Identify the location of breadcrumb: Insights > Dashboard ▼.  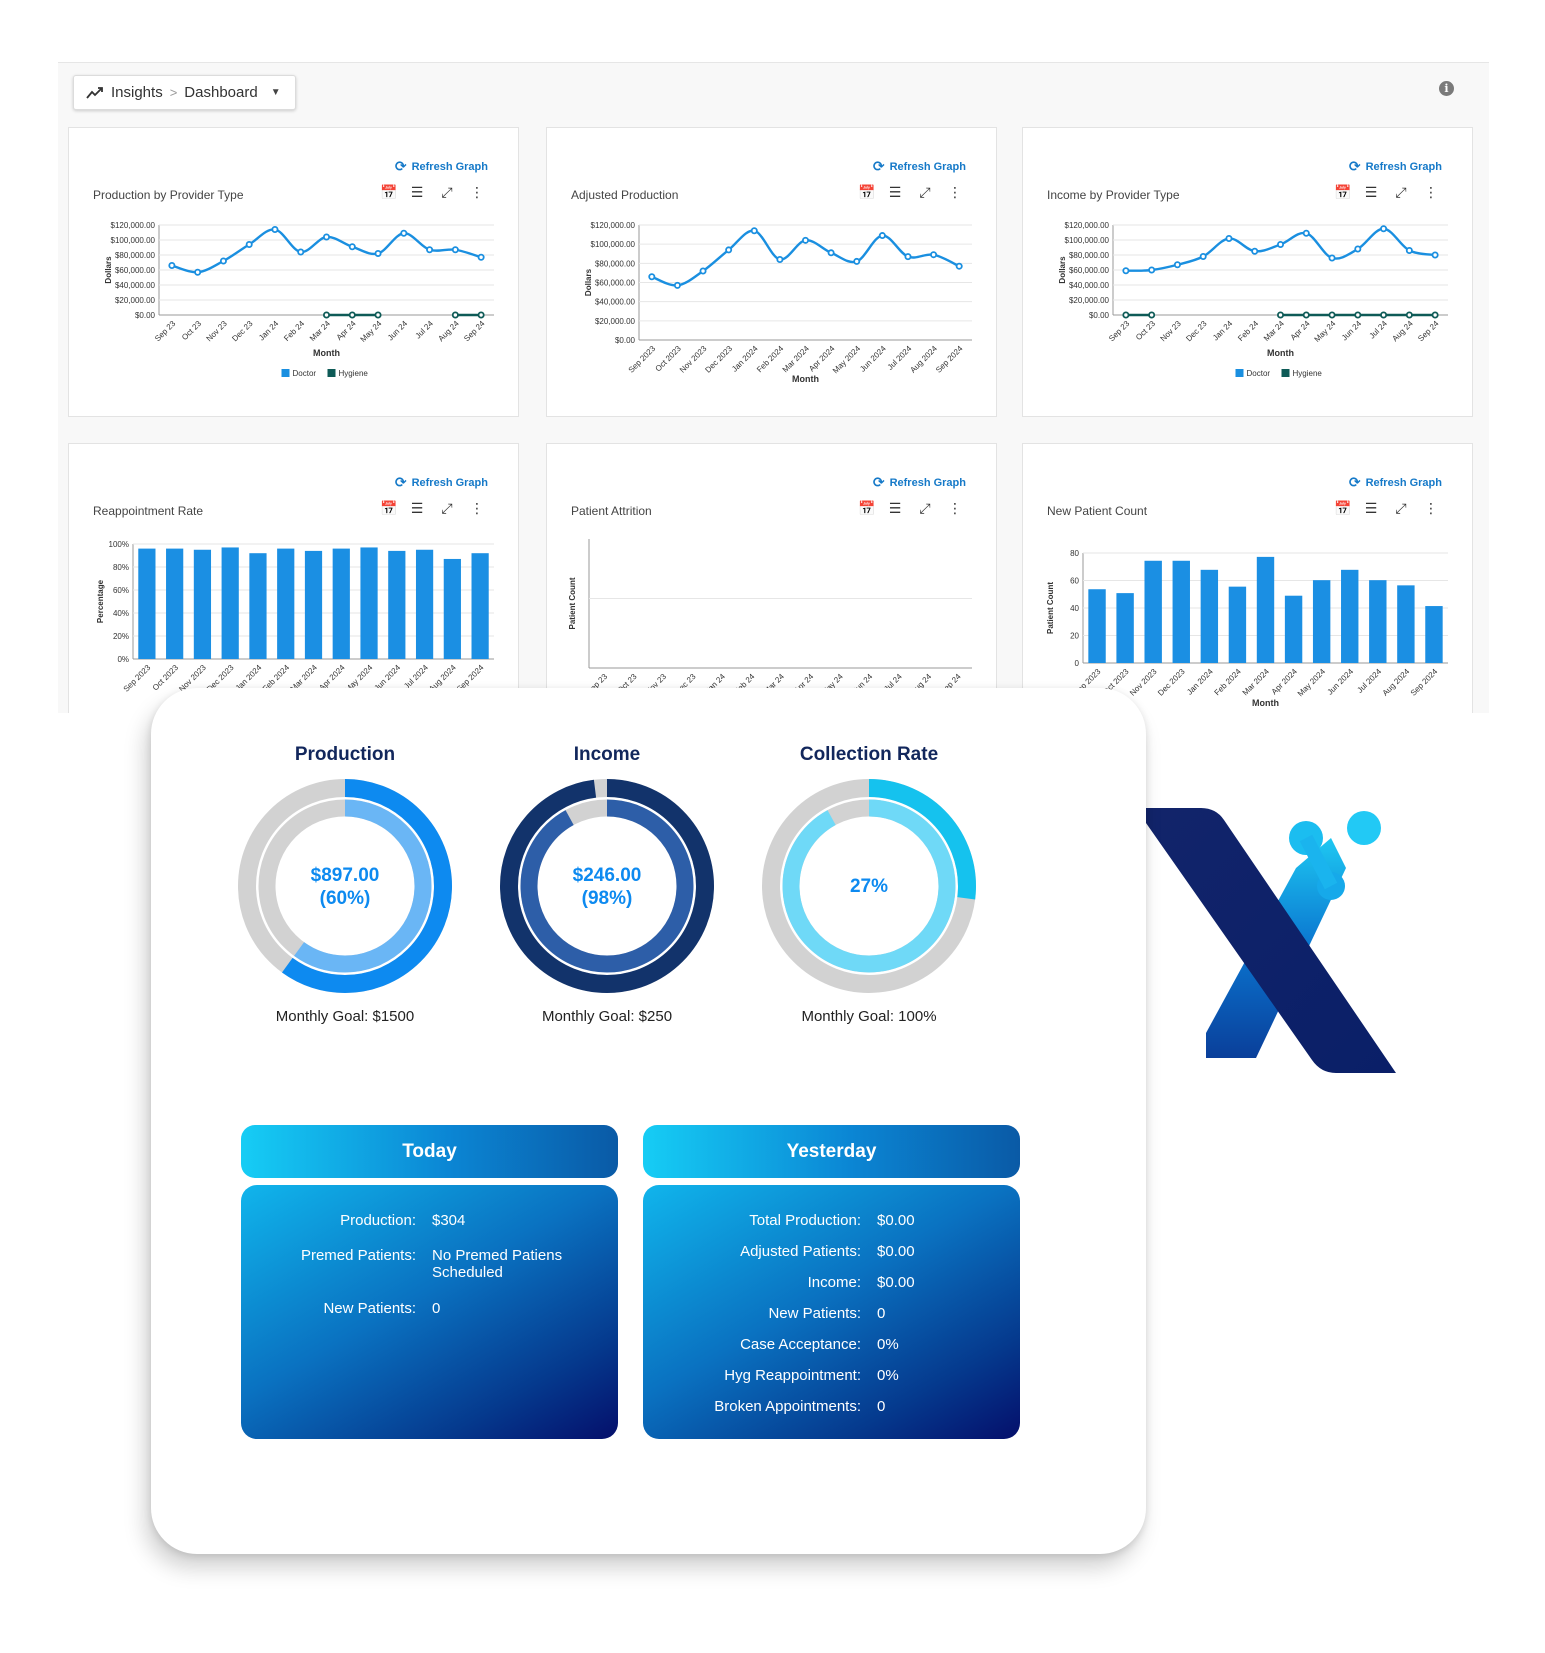
(184, 92).